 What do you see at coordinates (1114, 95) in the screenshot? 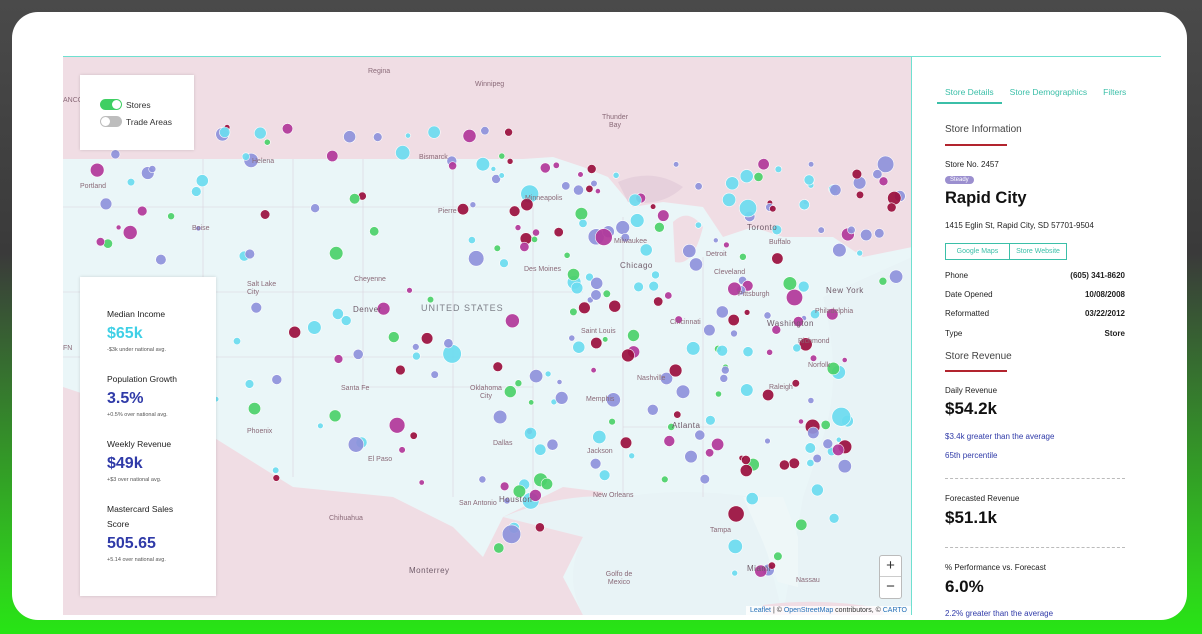
I see `tab-filters: Filters` at bounding box center [1114, 95].